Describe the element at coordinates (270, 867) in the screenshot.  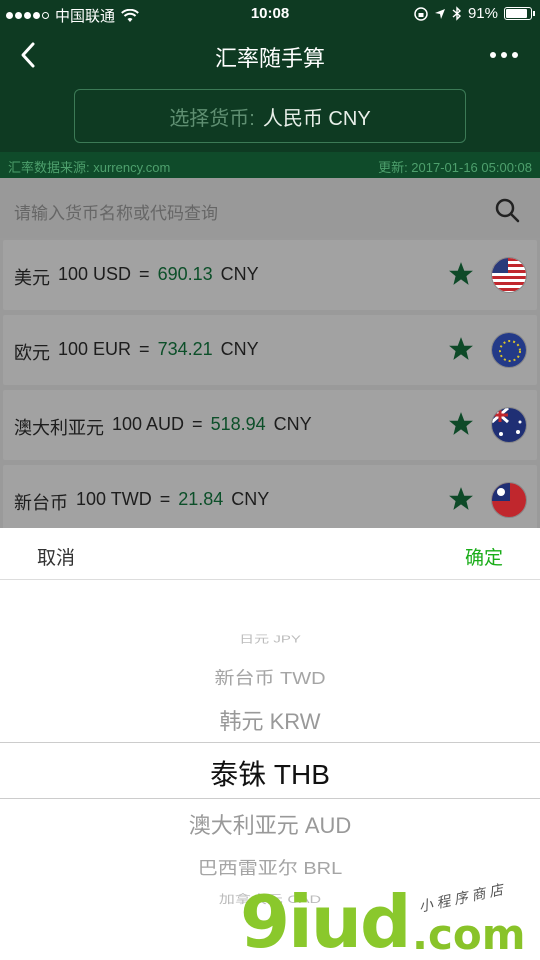
I see `picker-option: 巴西雷亚尔 BRL` at that location.